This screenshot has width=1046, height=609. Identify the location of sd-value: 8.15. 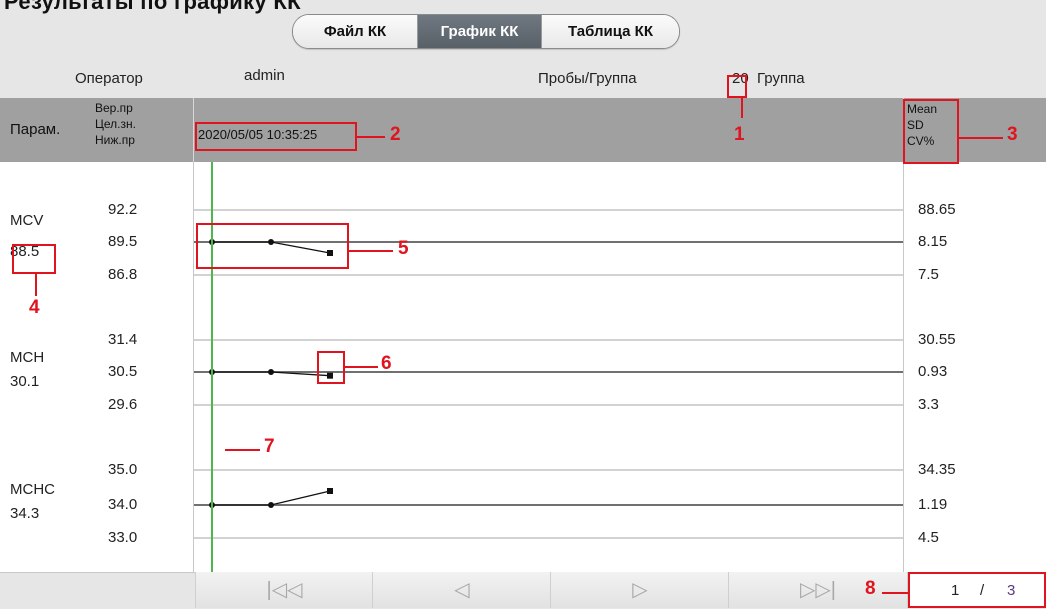
(933, 241).